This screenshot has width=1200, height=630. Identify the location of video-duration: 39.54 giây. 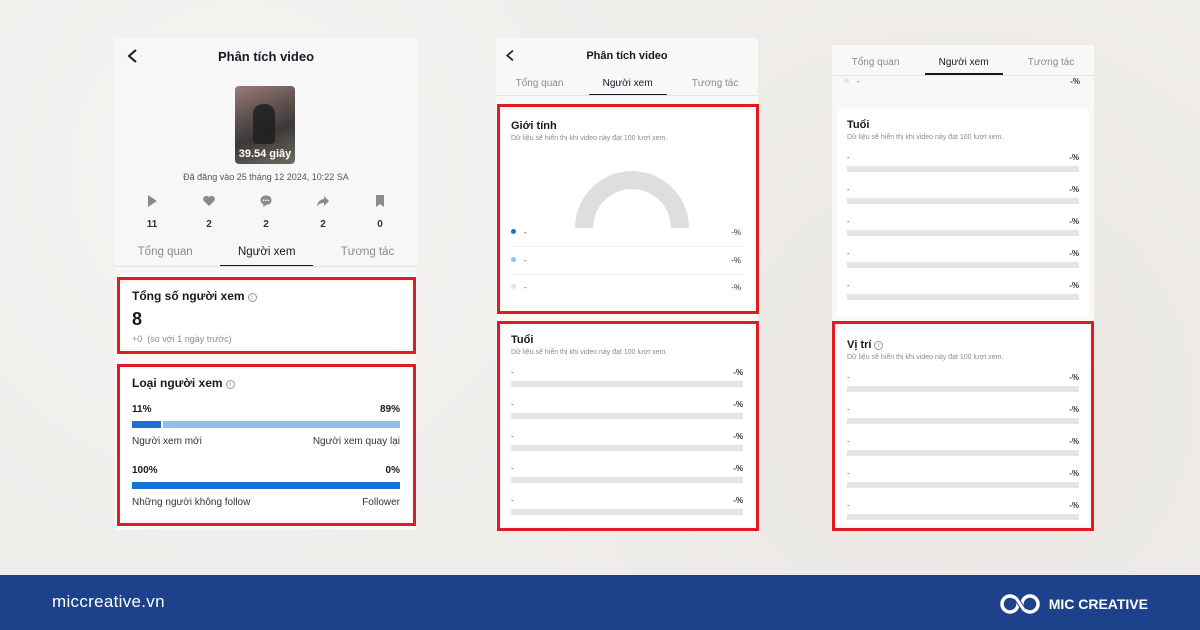
(265, 154).